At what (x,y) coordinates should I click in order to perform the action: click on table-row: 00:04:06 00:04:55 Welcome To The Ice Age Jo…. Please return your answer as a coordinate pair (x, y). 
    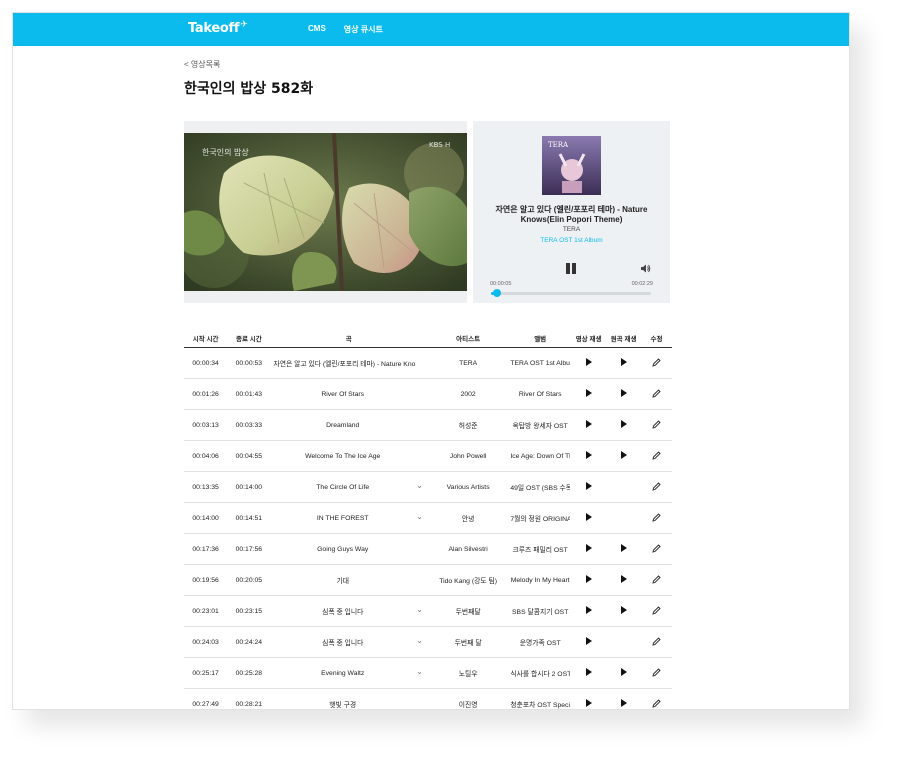
    Looking at the image, I should click on (428, 456).